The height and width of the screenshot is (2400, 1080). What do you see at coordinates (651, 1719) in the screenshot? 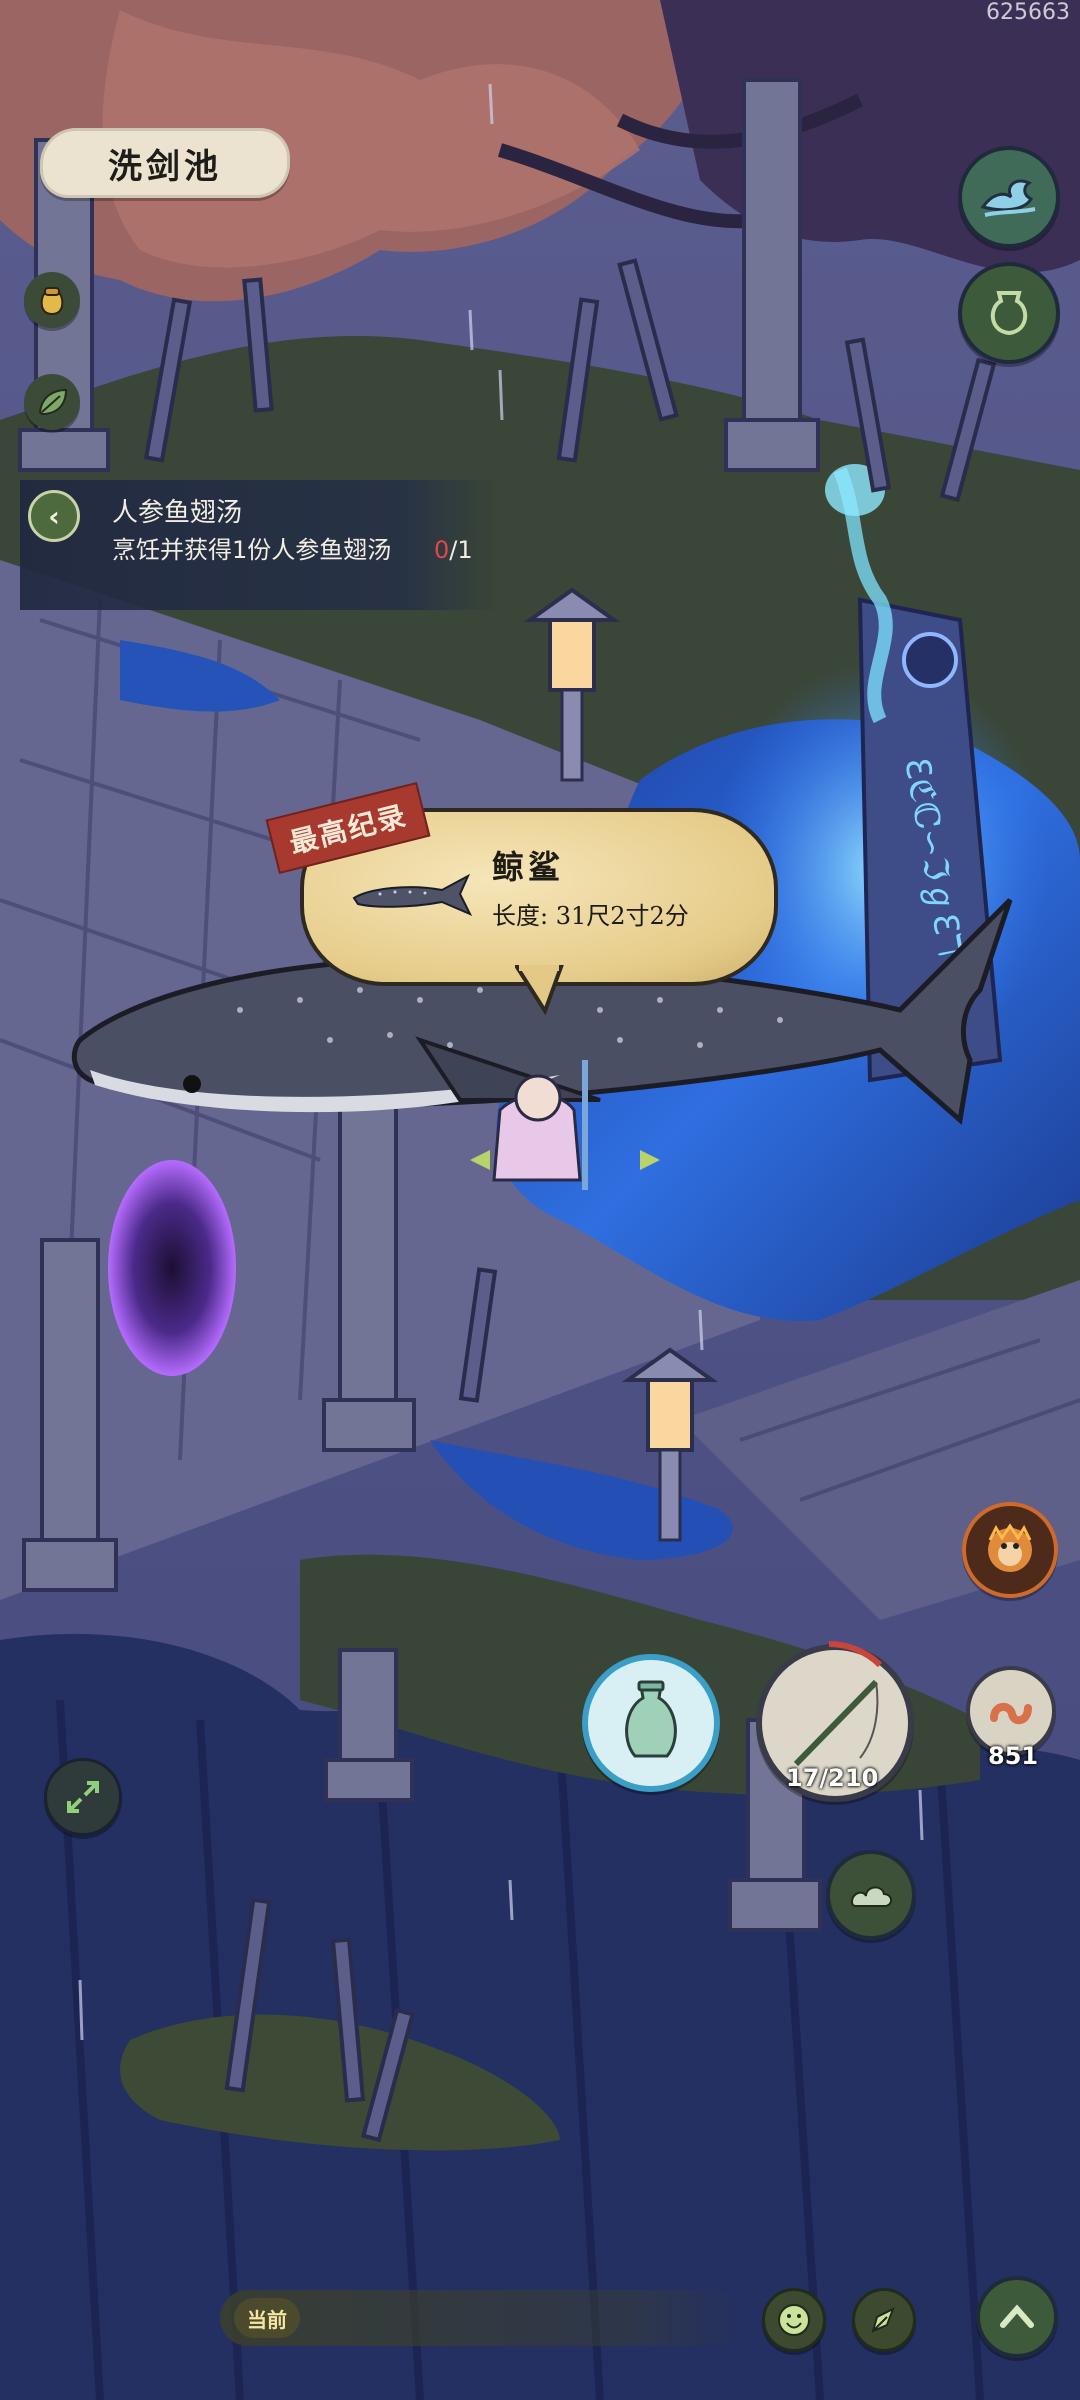
I see `vase-icon` at bounding box center [651, 1719].